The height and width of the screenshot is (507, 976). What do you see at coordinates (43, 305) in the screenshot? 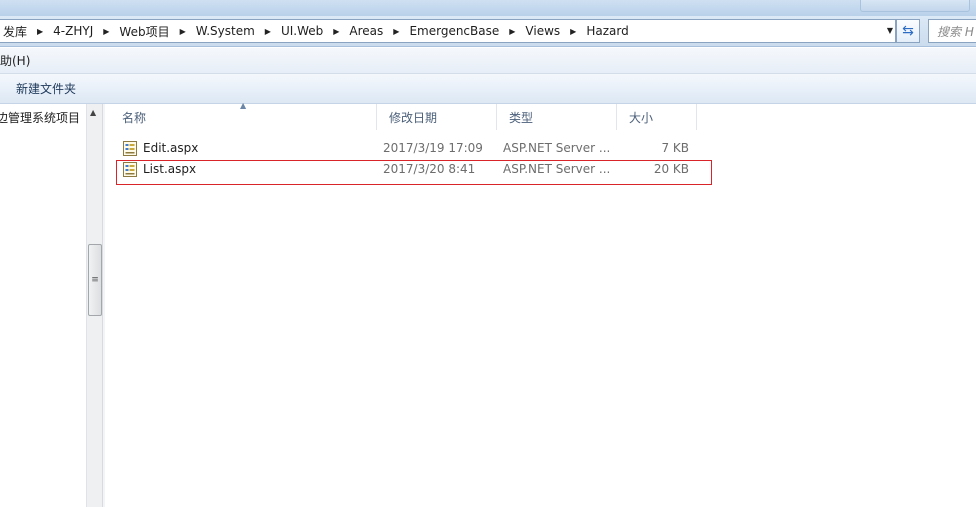
I see `navigation-pane: 边管理系统项目` at bounding box center [43, 305].